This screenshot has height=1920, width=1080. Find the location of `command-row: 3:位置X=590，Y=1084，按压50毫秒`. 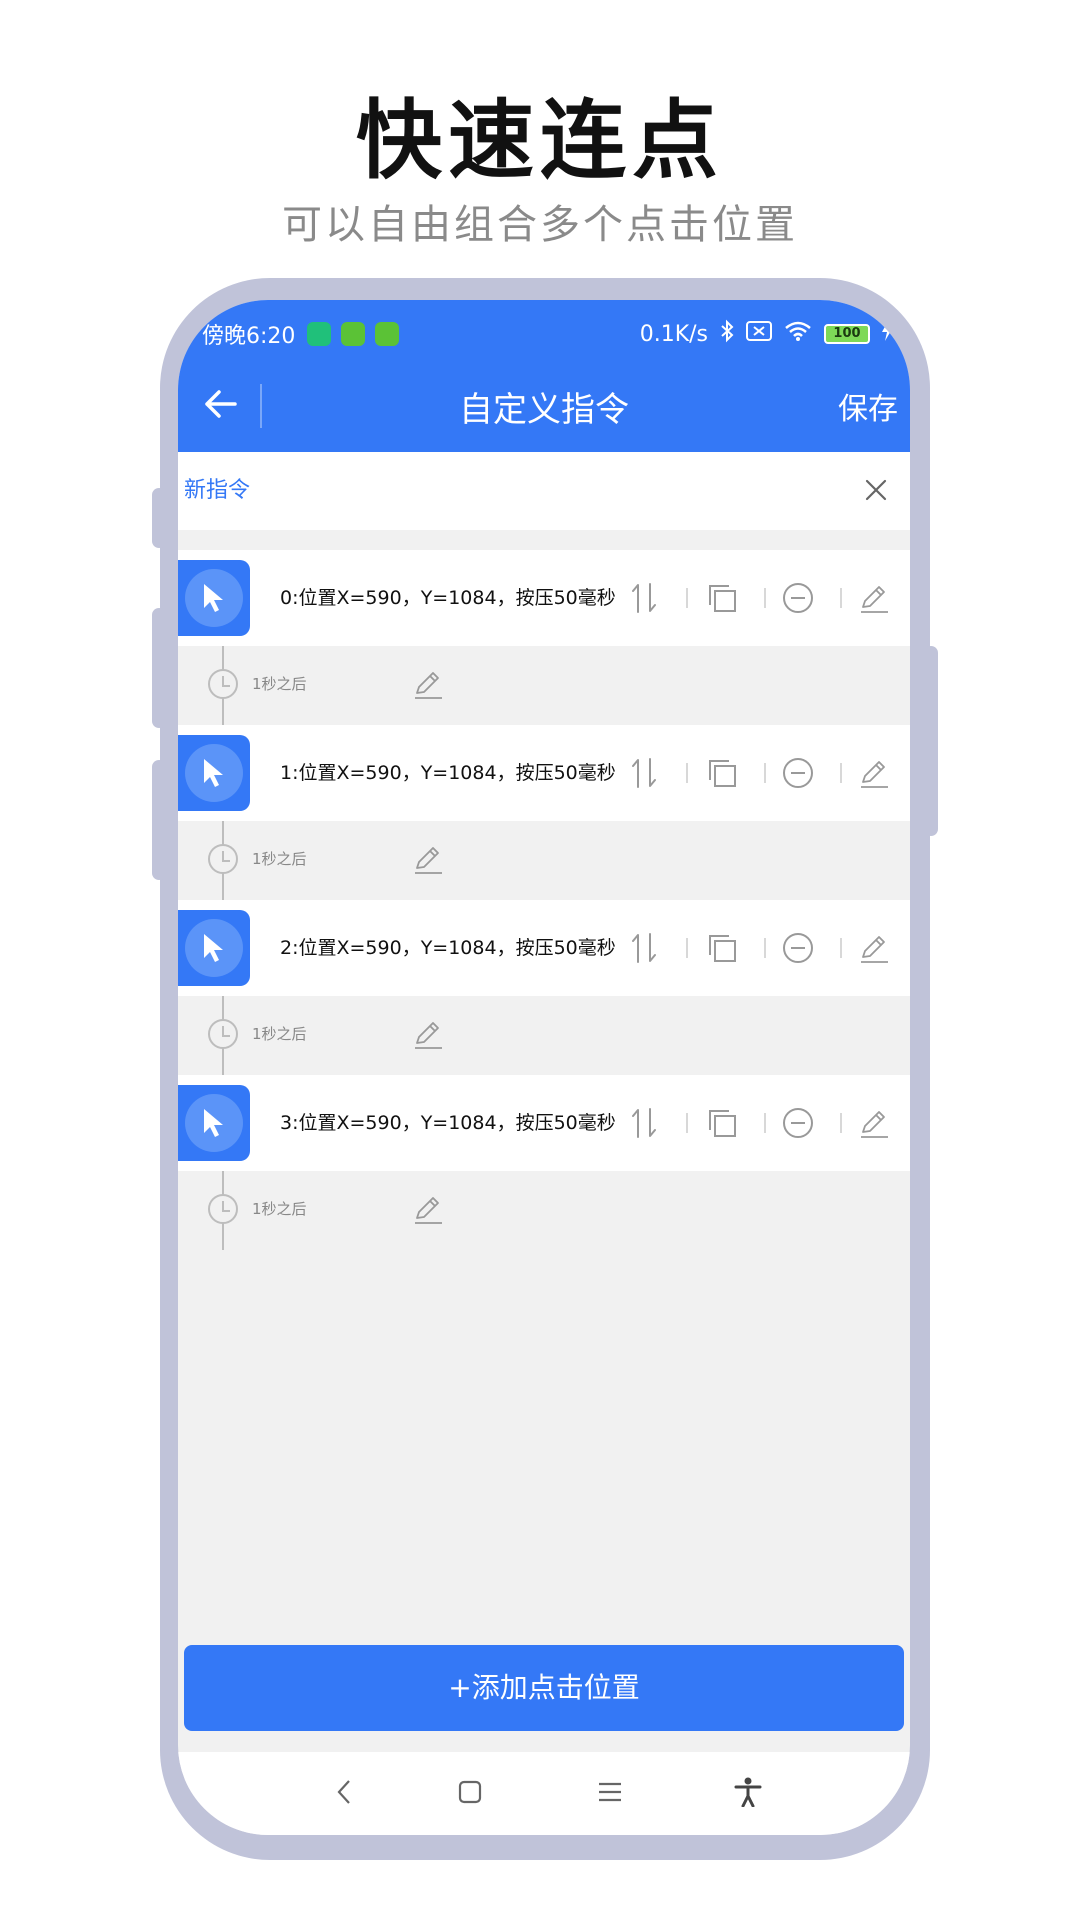

command-row: 3:位置X=590，Y=1084，按压50毫秒 is located at coordinates (544, 1123).